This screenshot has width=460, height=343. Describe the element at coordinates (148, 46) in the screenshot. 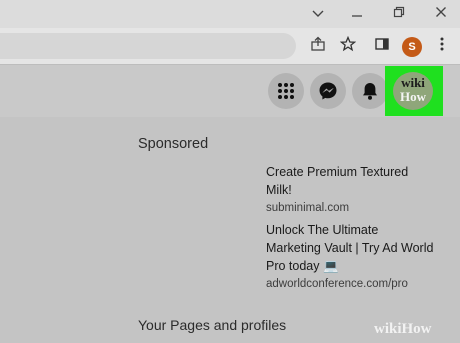

I see `address-bar` at that location.